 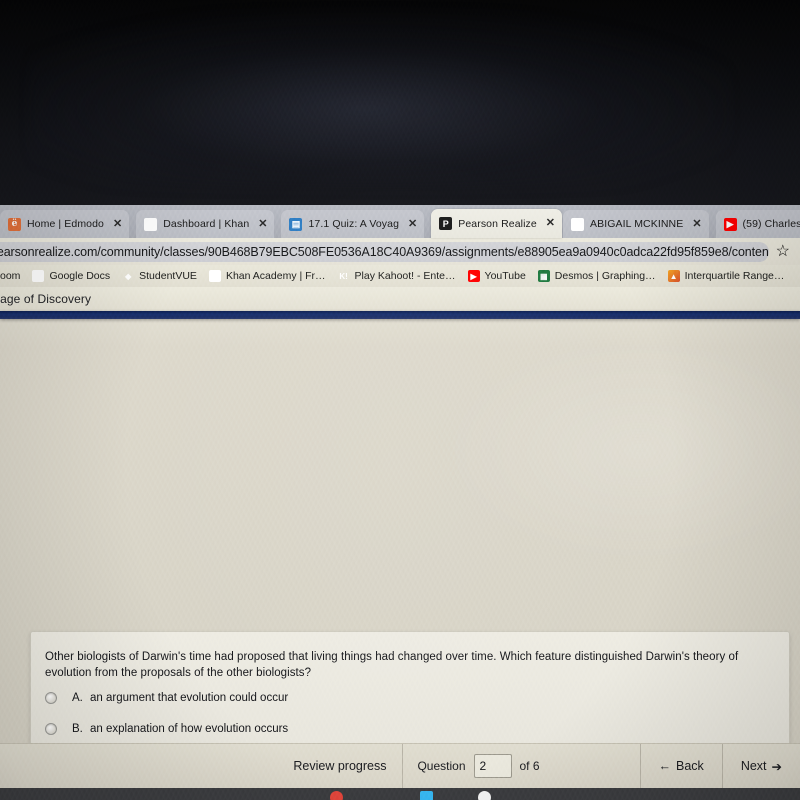 I want to click on bookmark-google-docs: ▤ Google Docs, so click(x=71, y=276).